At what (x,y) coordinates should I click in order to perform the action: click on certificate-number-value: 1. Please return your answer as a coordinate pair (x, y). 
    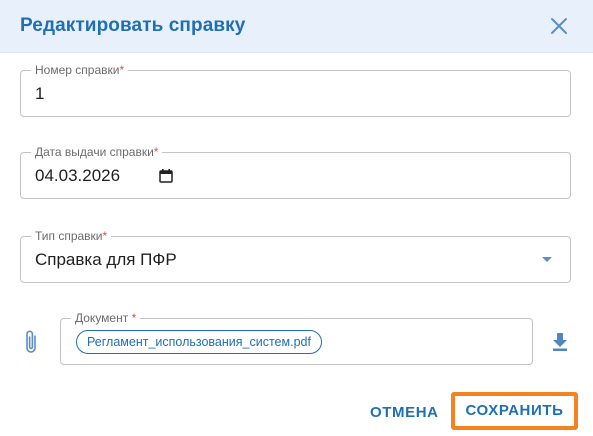
    Looking at the image, I should click on (40, 93).